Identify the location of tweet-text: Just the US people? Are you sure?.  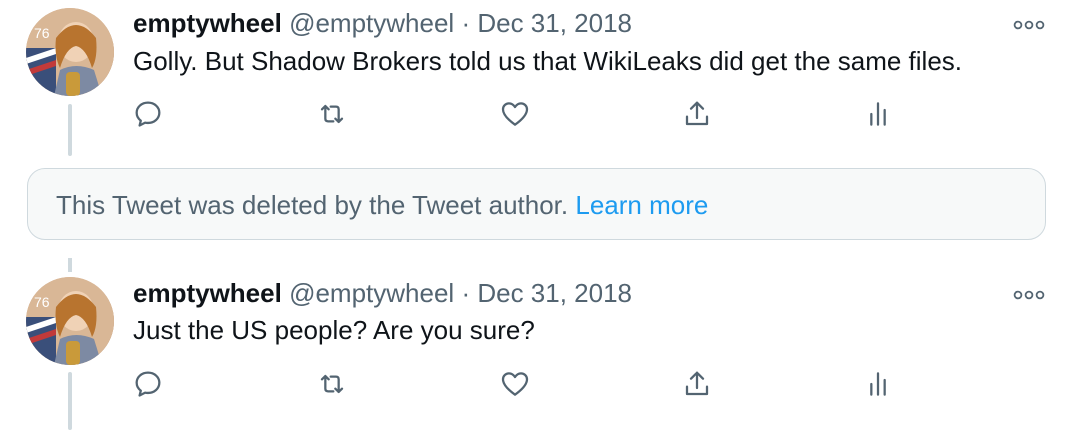
(334, 330).